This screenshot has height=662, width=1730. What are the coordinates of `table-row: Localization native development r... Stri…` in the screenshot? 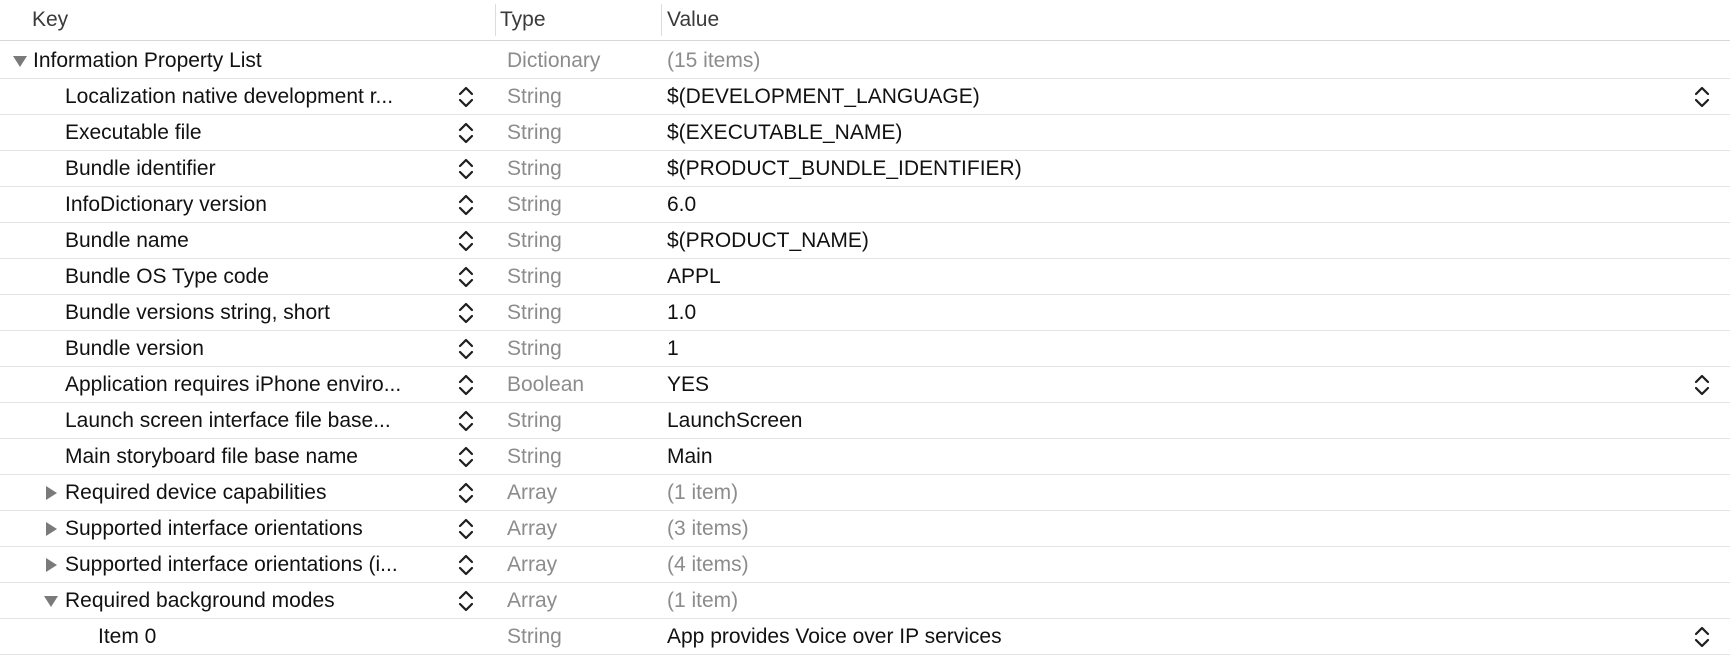 It's located at (865, 97).